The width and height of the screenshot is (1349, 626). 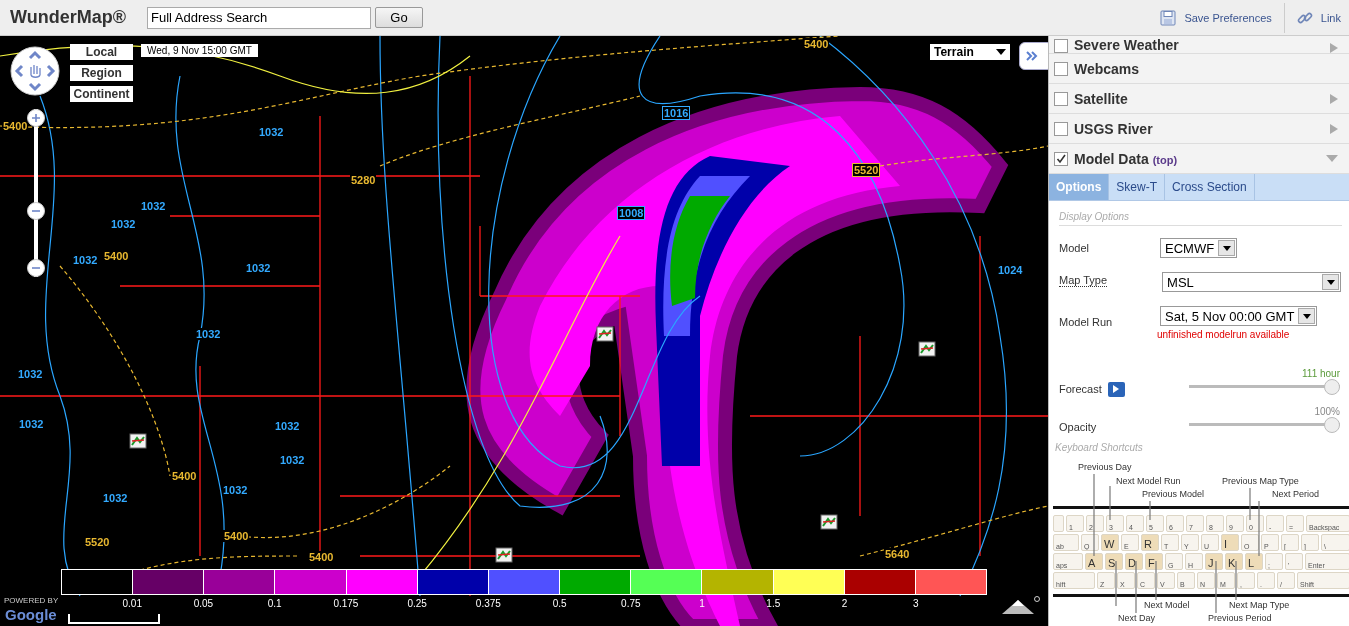 I want to click on legend-value: 1, so click(x=702, y=603).